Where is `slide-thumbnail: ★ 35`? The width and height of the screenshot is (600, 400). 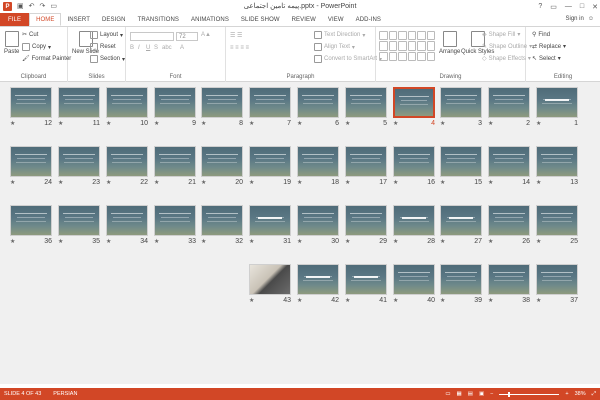 slide-thumbnail: ★ 35 is located at coordinates (79, 225).